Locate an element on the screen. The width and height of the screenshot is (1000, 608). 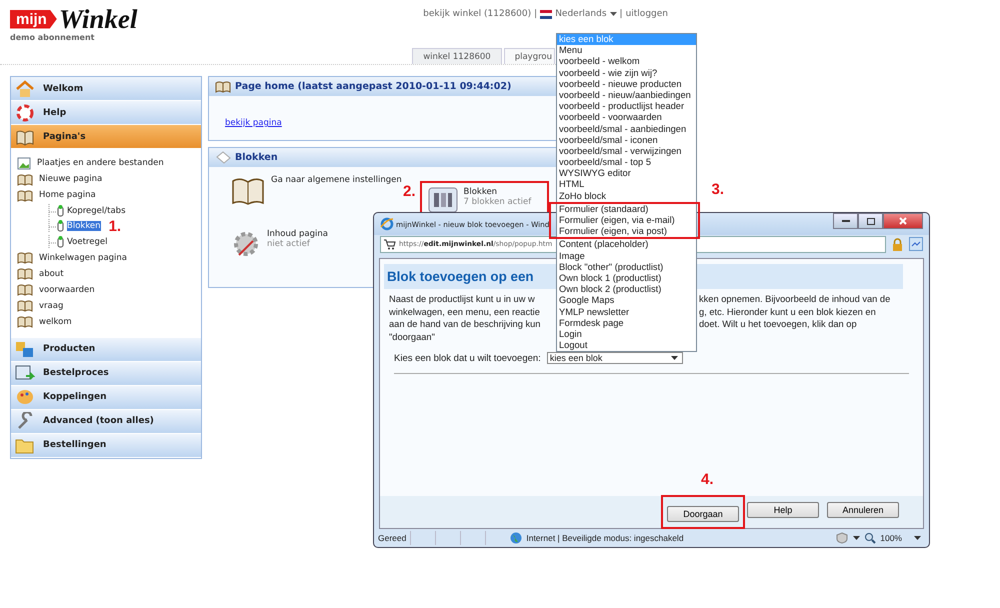
page-link: voorwaarden is located at coordinates (67, 289).